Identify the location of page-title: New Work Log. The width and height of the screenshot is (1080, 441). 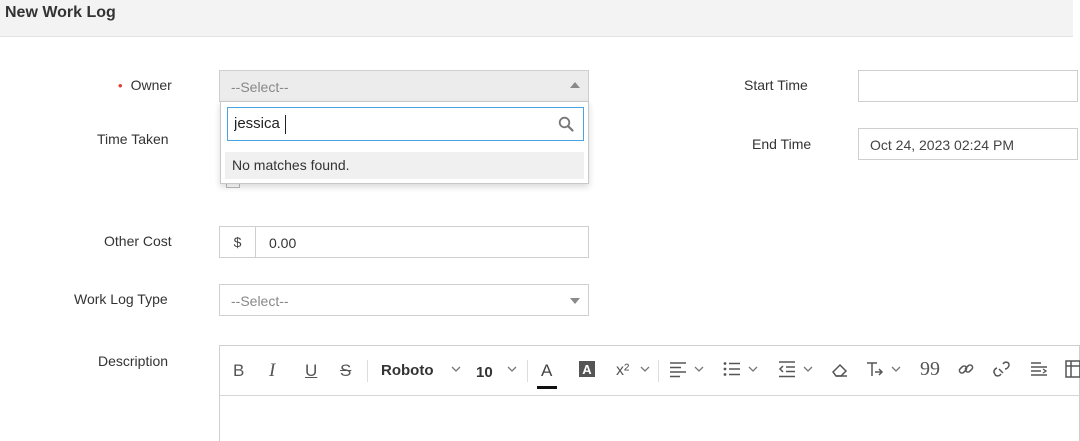
(60, 12).